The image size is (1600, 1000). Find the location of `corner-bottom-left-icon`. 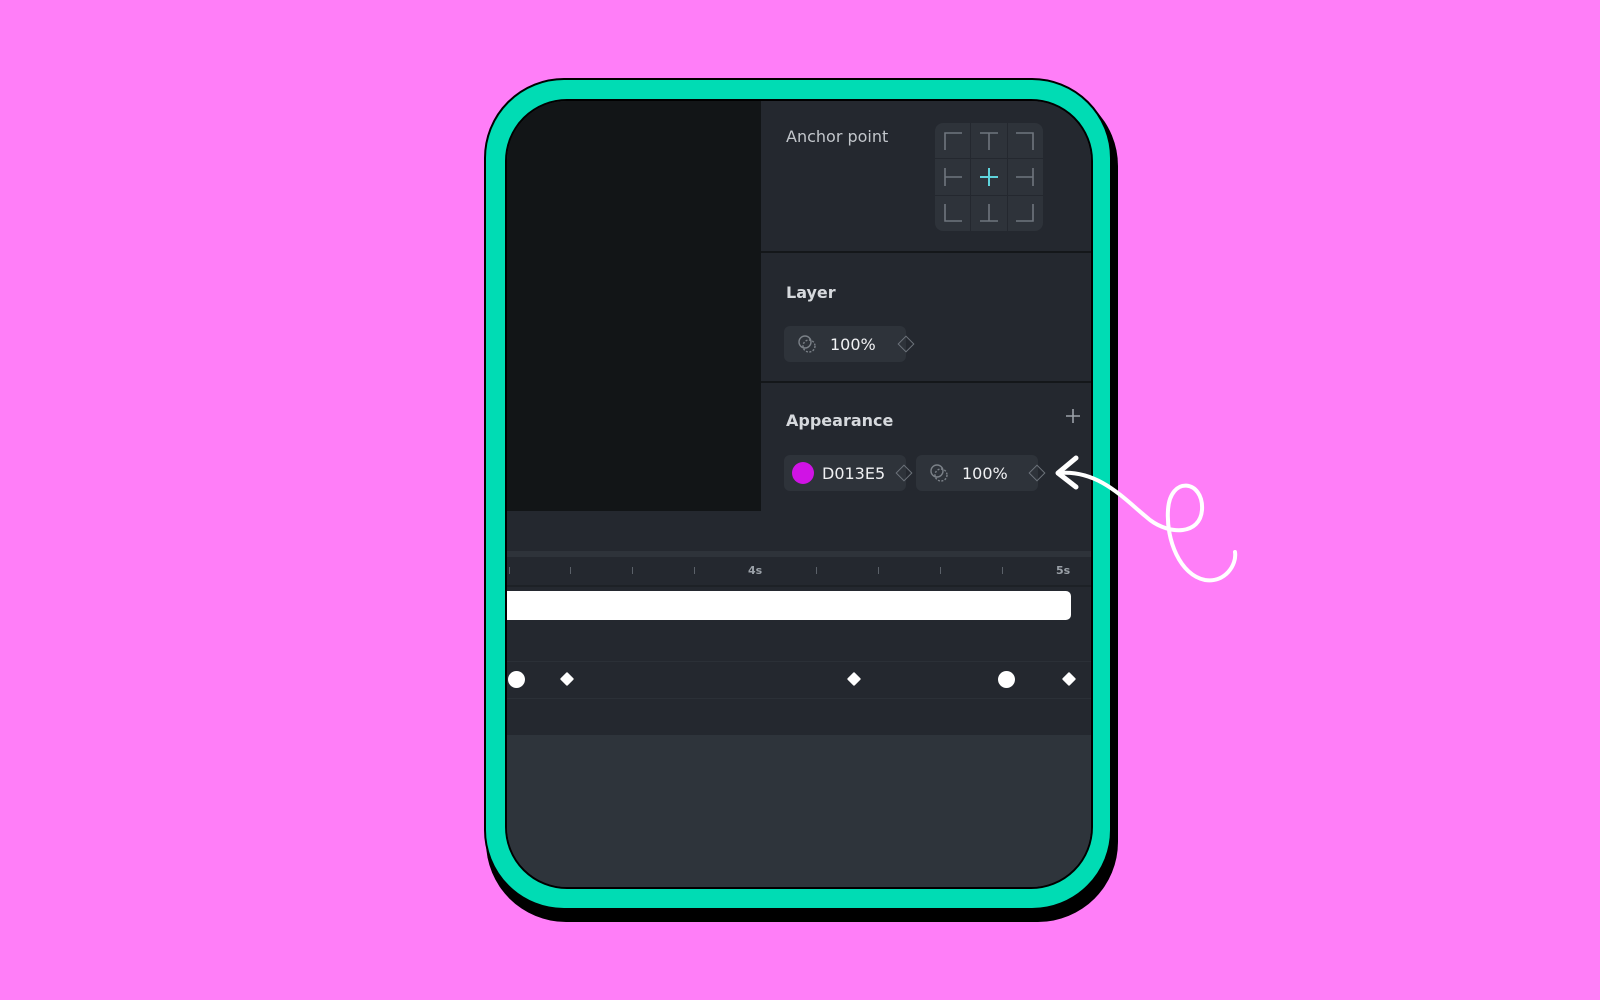

corner-bottom-left-icon is located at coordinates (952, 213).